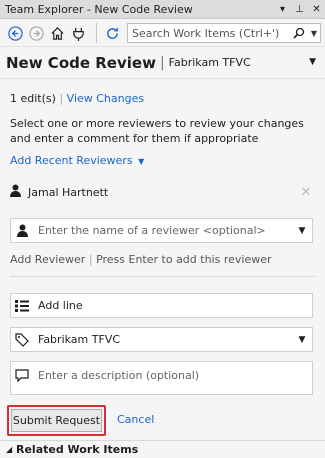 The height and width of the screenshot is (458, 325). I want to click on window-menu-icon: ▾, so click(282, 9).